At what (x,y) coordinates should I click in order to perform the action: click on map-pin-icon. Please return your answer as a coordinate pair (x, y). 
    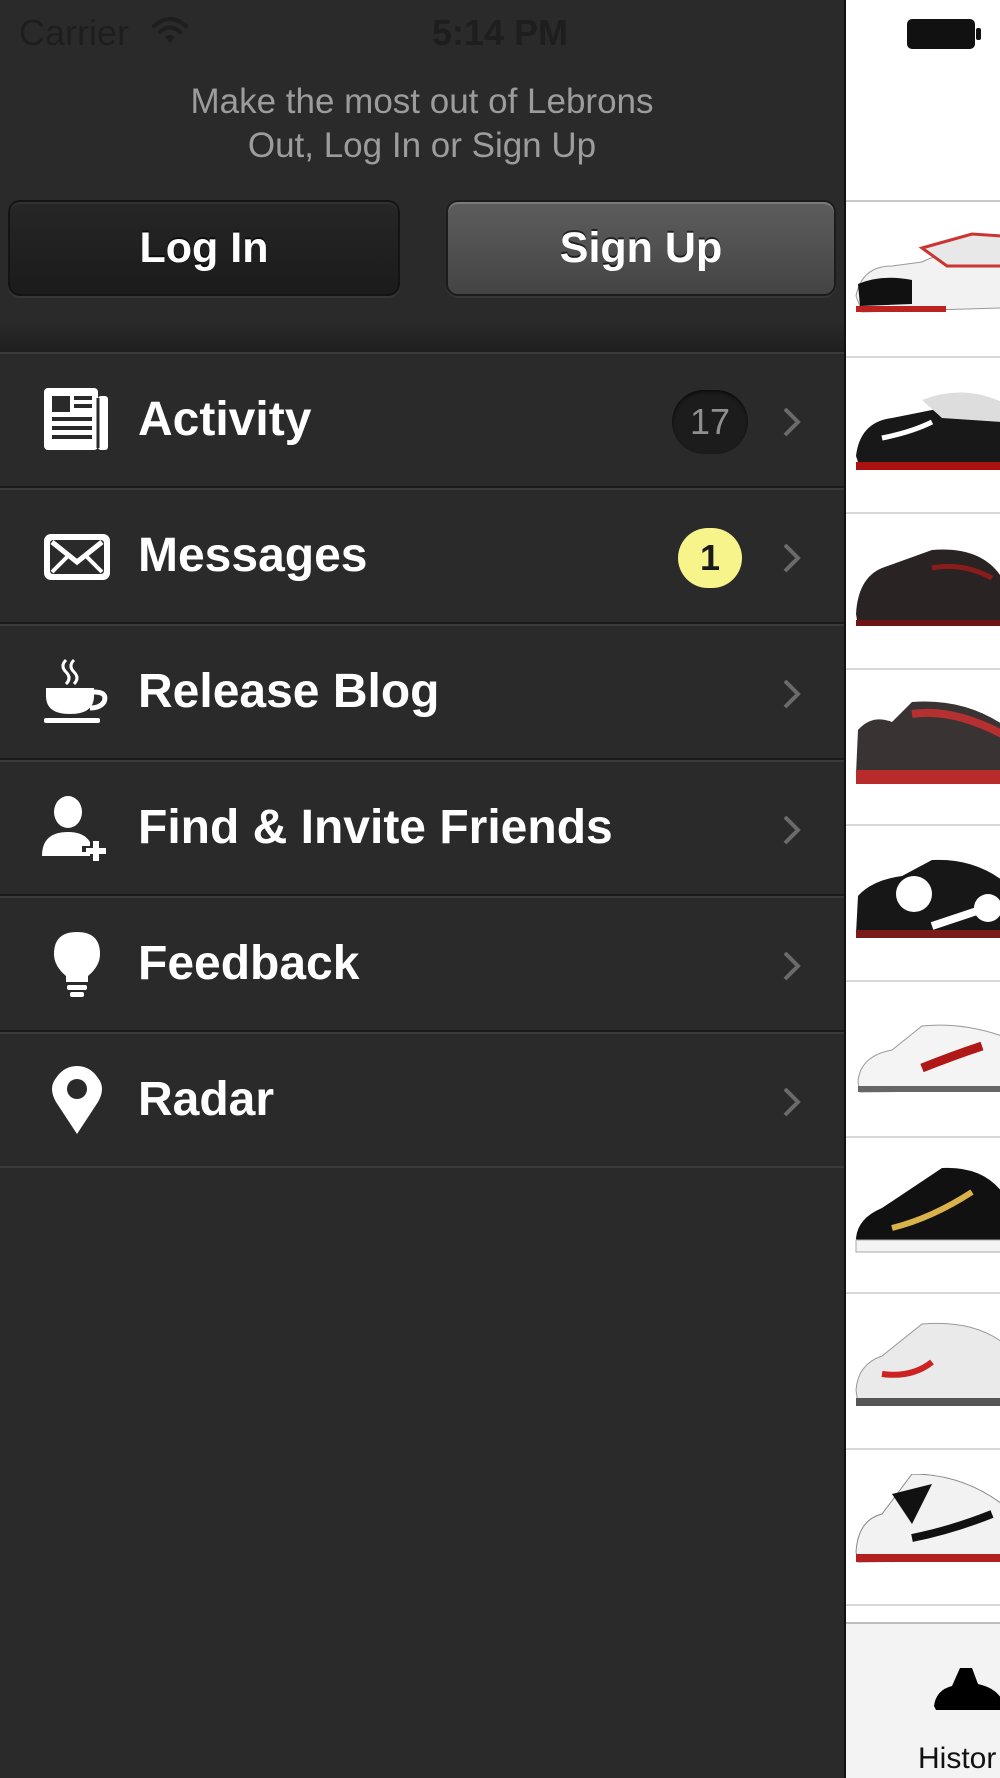
    Looking at the image, I should click on (77, 1101).